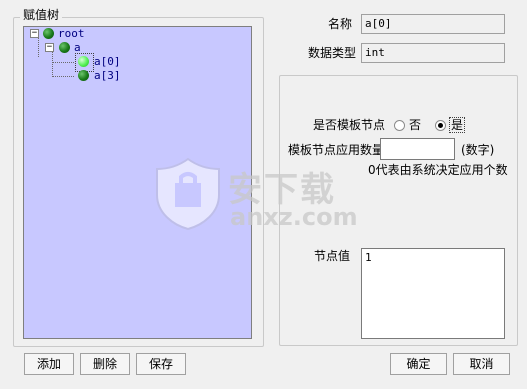 The width and height of the screenshot is (527, 389). I want to click on add-button: 添加, so click(49, 364).